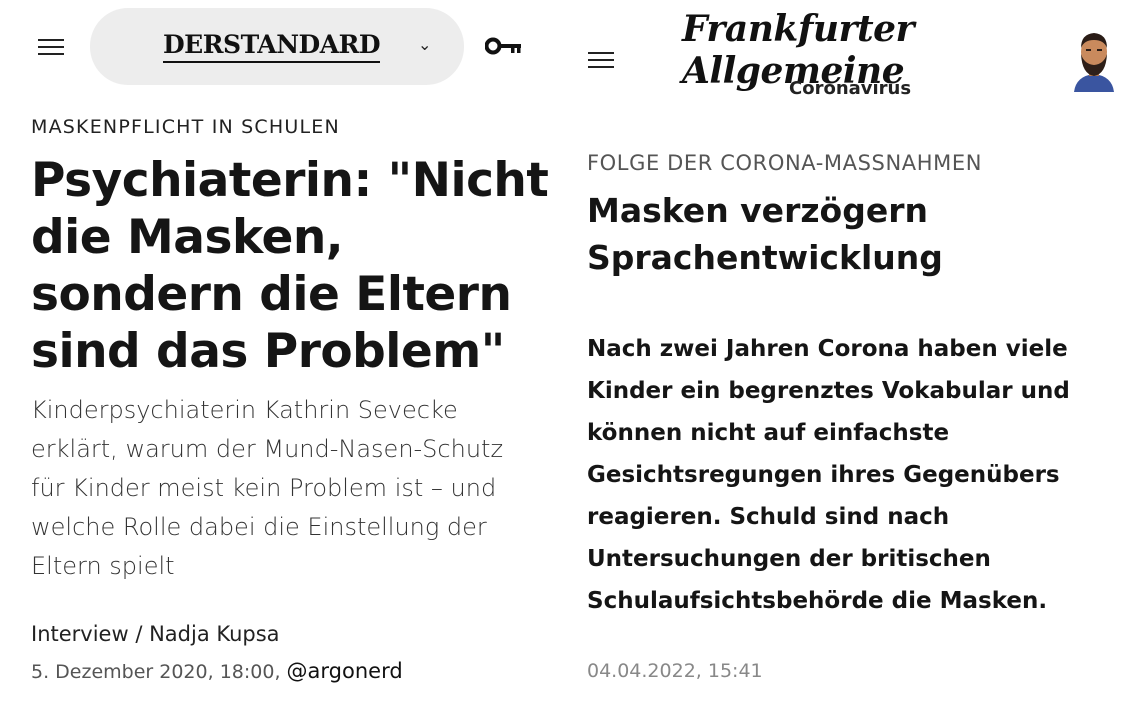 The height and width of the screenshot is (704, 1140). What do you see at coordinates (155, 634) in the screenshot?
I see `article-author: Interview / Nadja Kupsa` at bounding box center [155, 634].